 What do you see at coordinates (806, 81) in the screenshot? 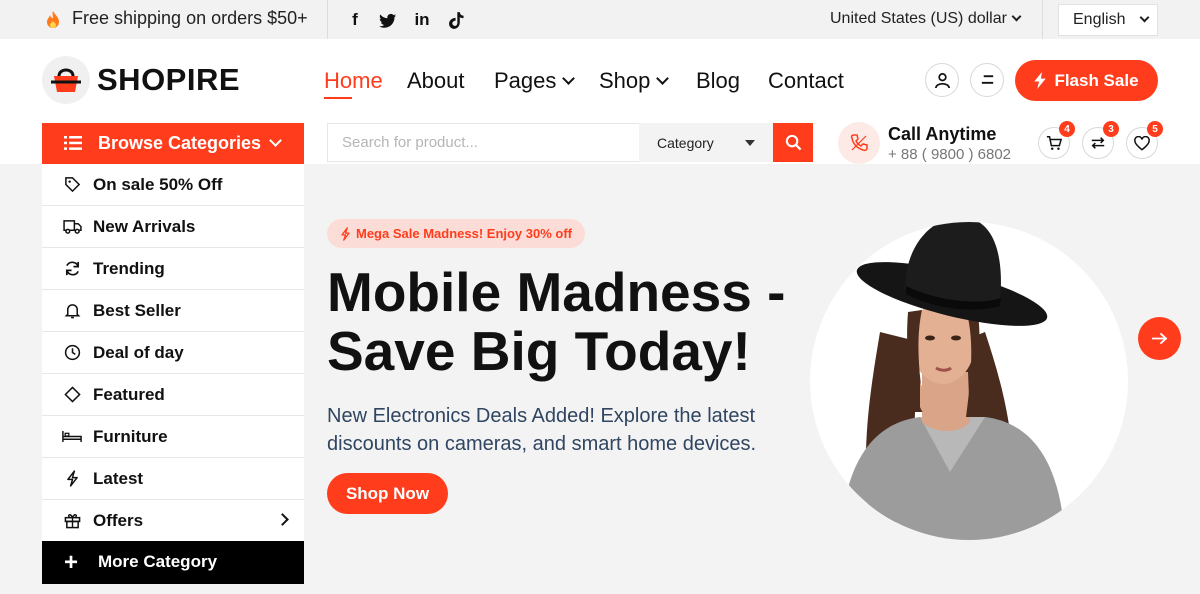
I see `nav-contact: Contact` at bounding box center [806, 81].